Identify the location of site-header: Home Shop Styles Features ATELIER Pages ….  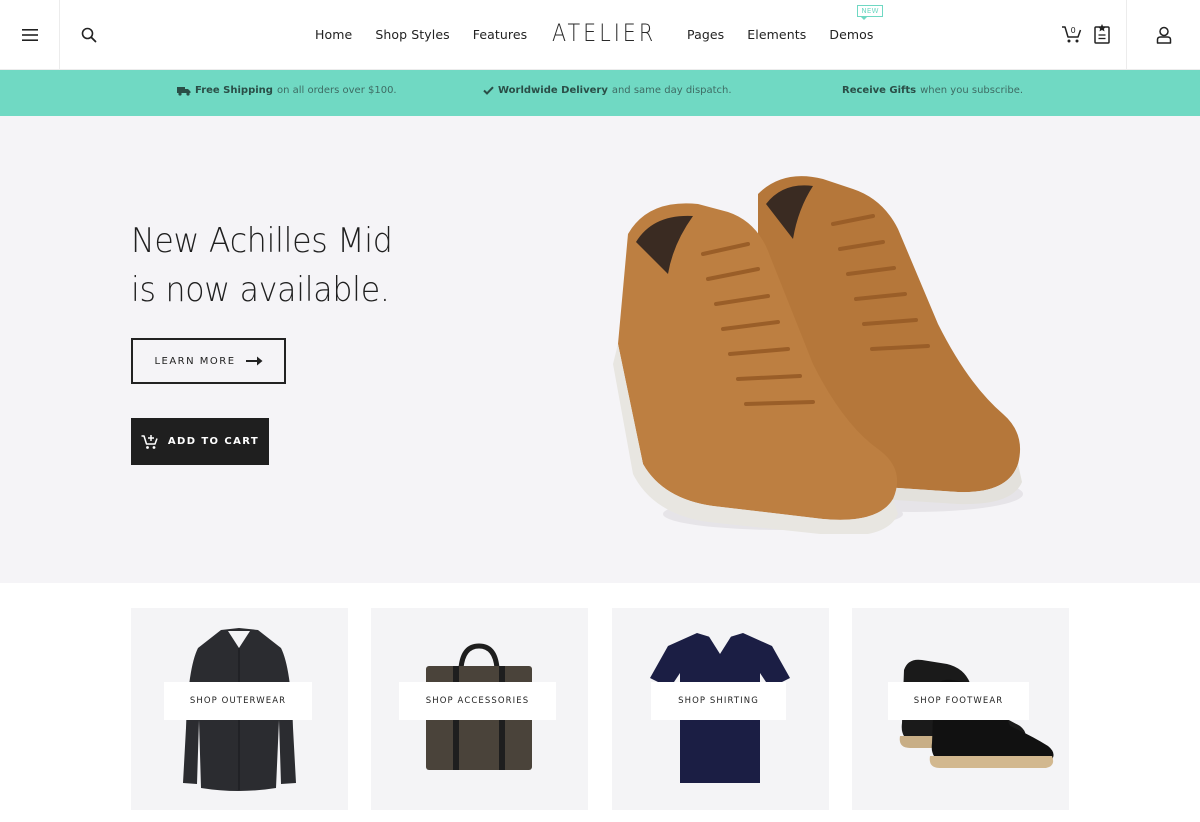
(600, 35).